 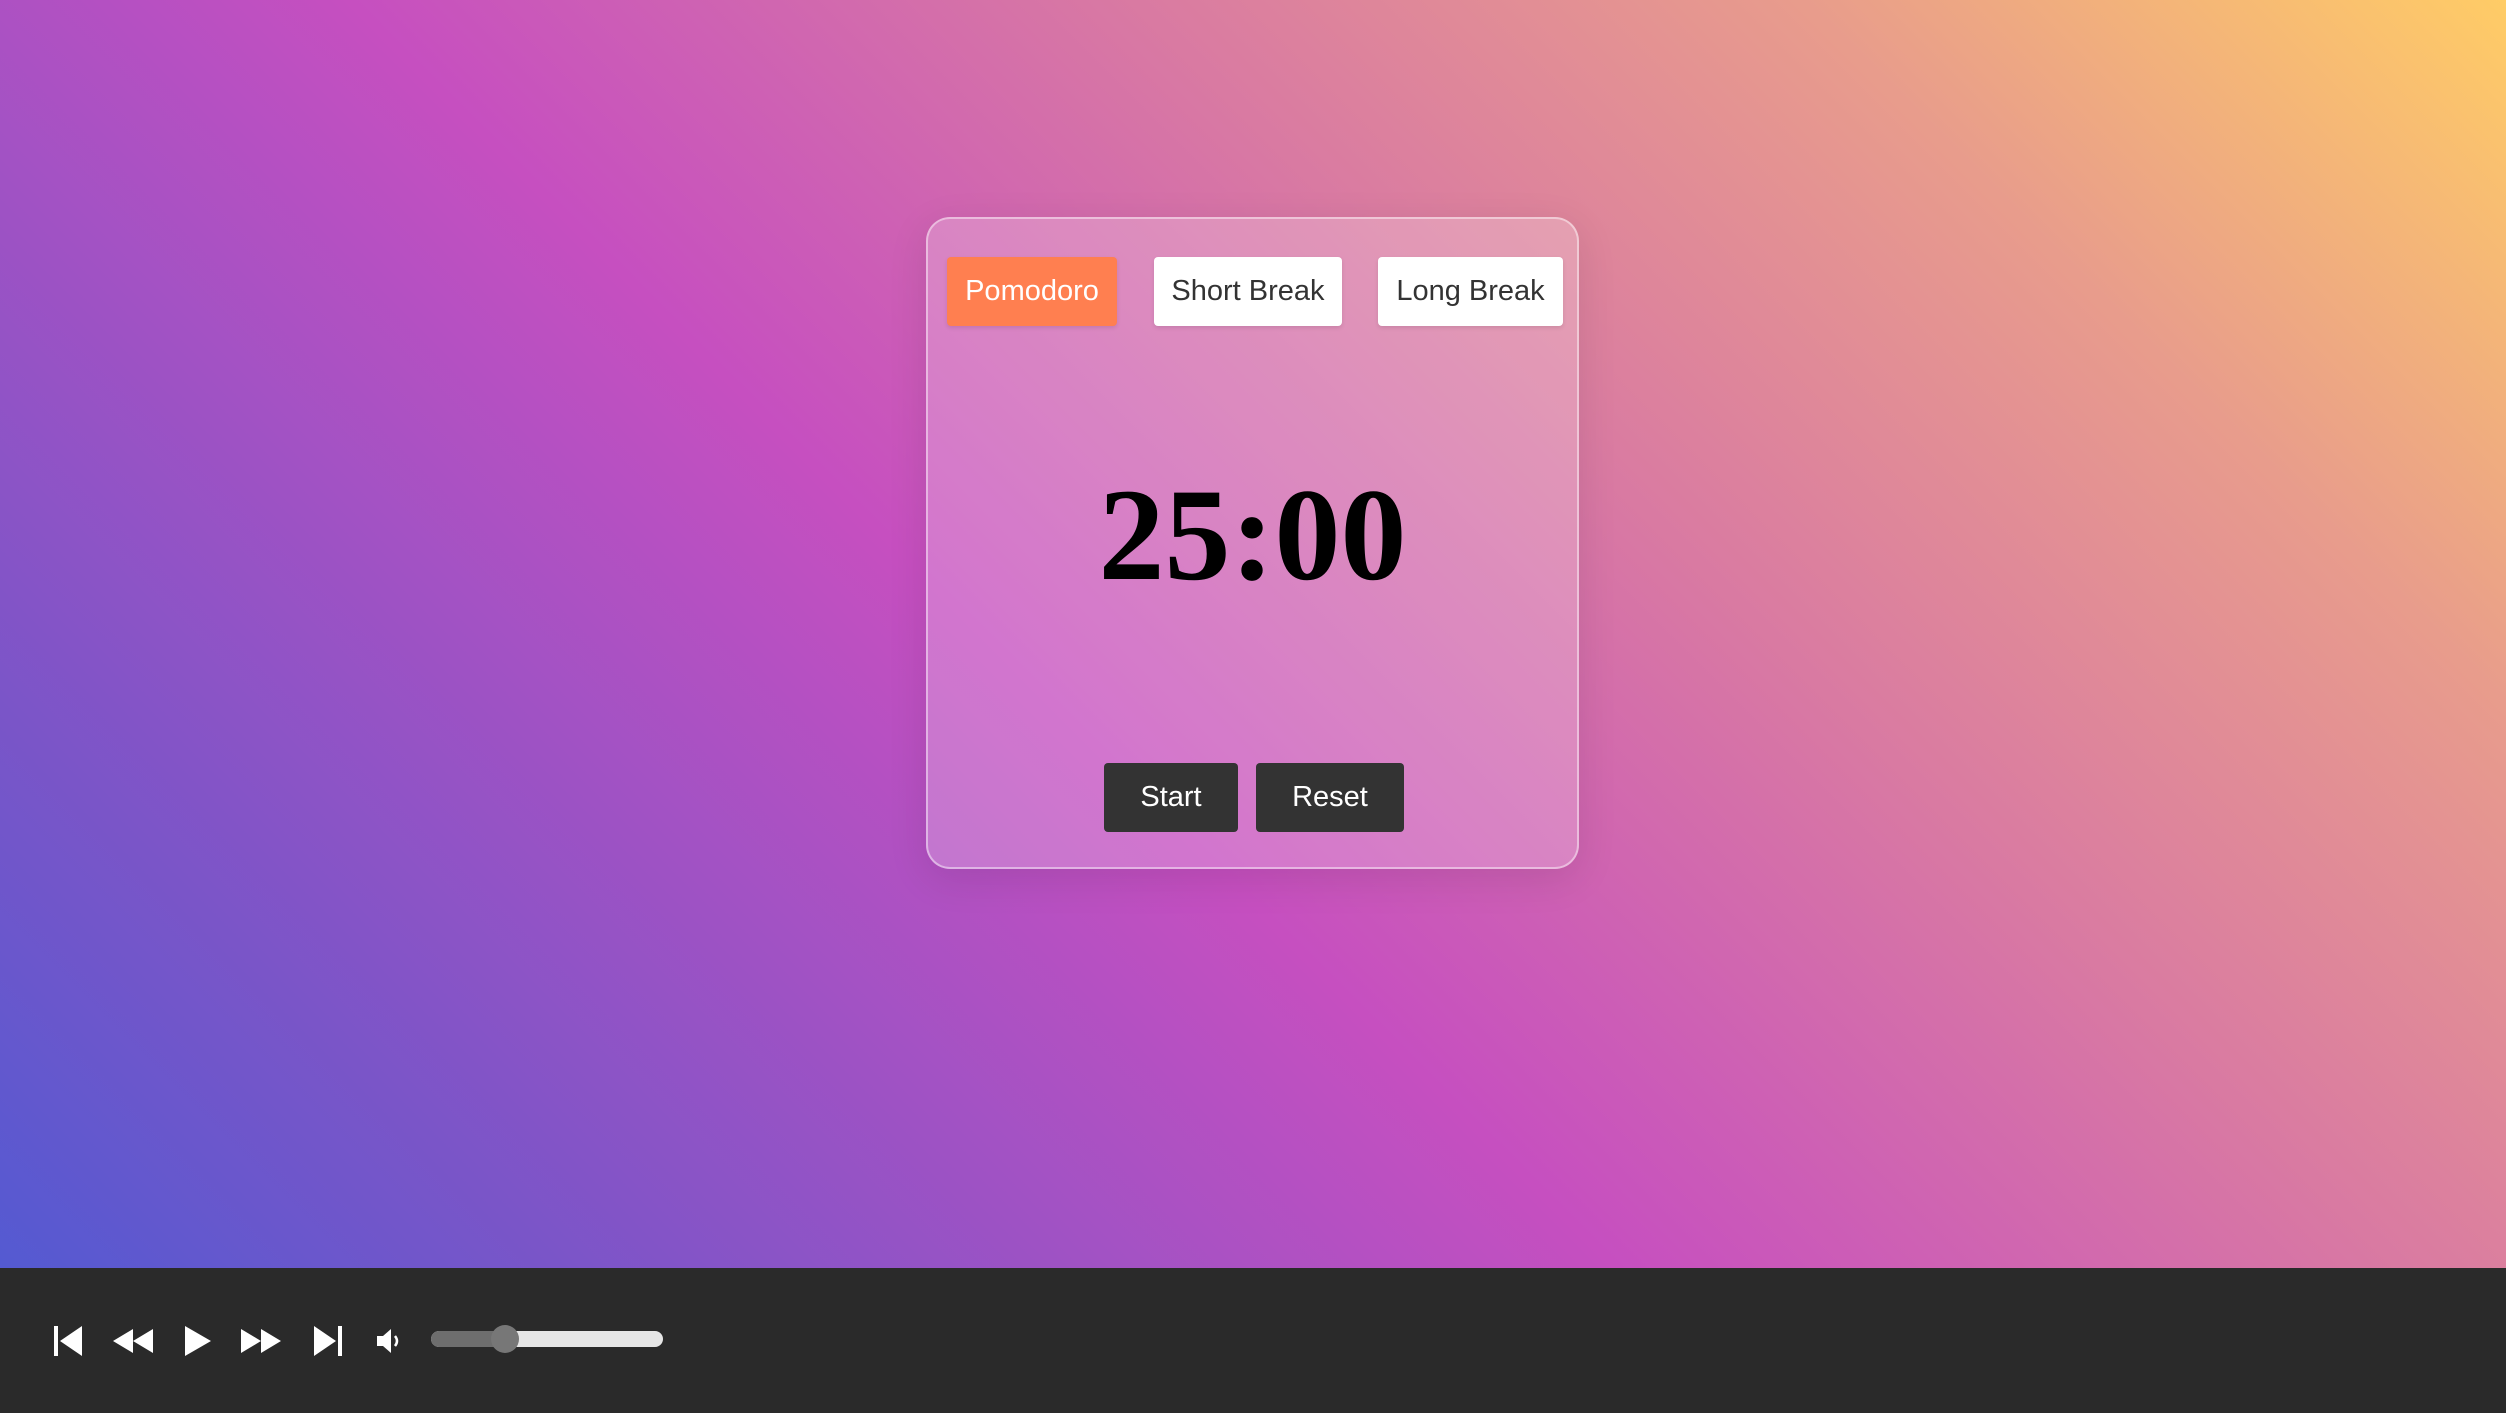 I want to click on reset-button: Reset, so click(x=1330, y=797).